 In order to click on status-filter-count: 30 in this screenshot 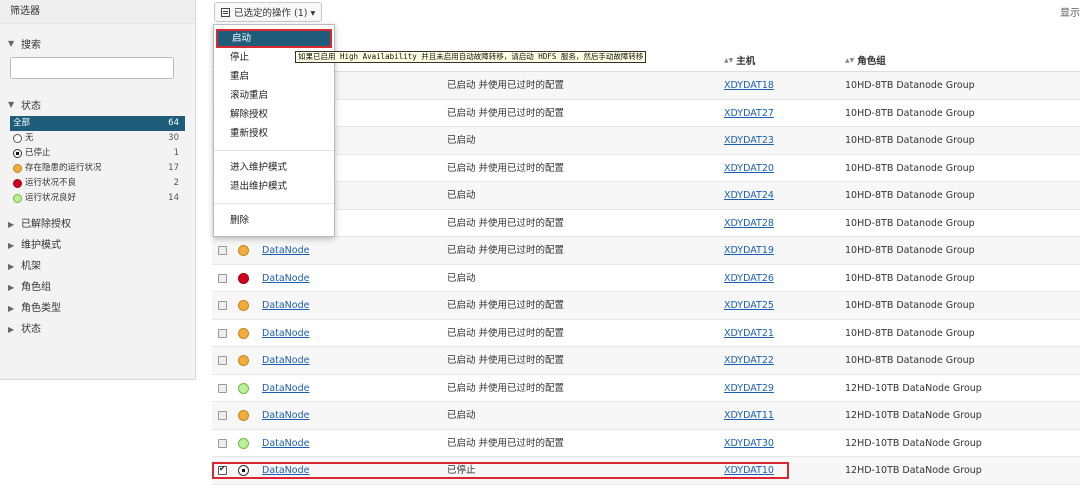, I will do `click(173, 138)`.